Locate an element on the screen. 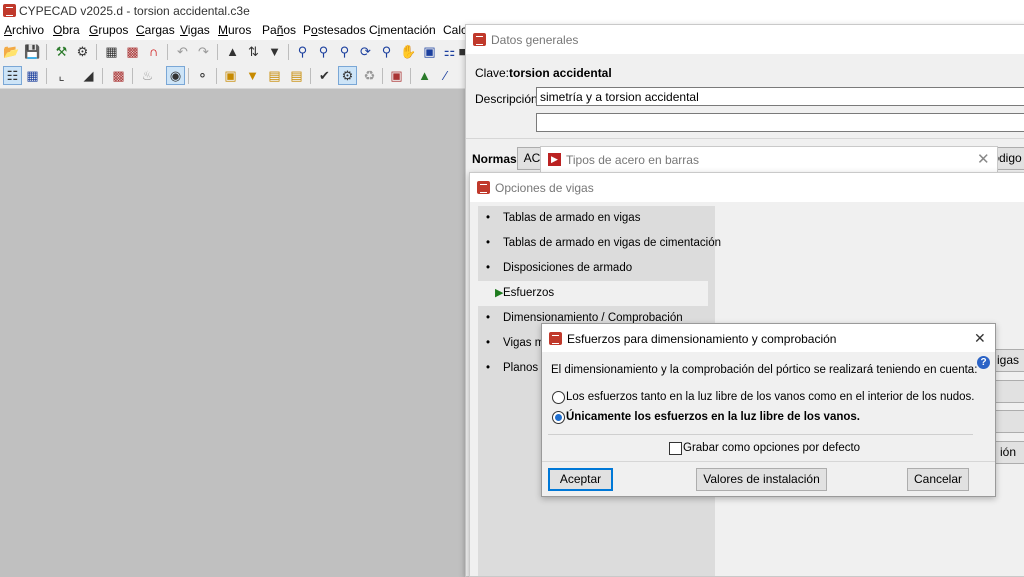 The width and height of the screenshot is (1024, 577). opciones-vigas-titlebar: Opciones de vigas is located at coordinates (747, 187).